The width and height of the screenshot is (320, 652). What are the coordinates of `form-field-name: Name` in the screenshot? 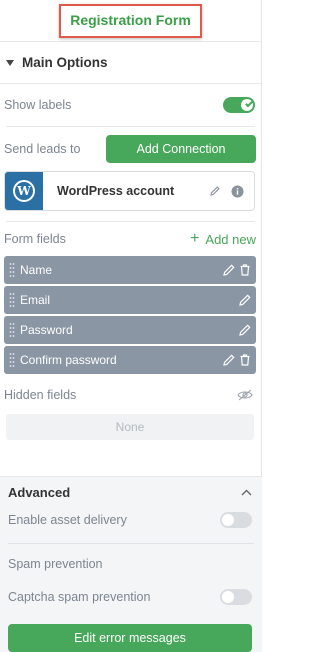 It's located at (130, 270).